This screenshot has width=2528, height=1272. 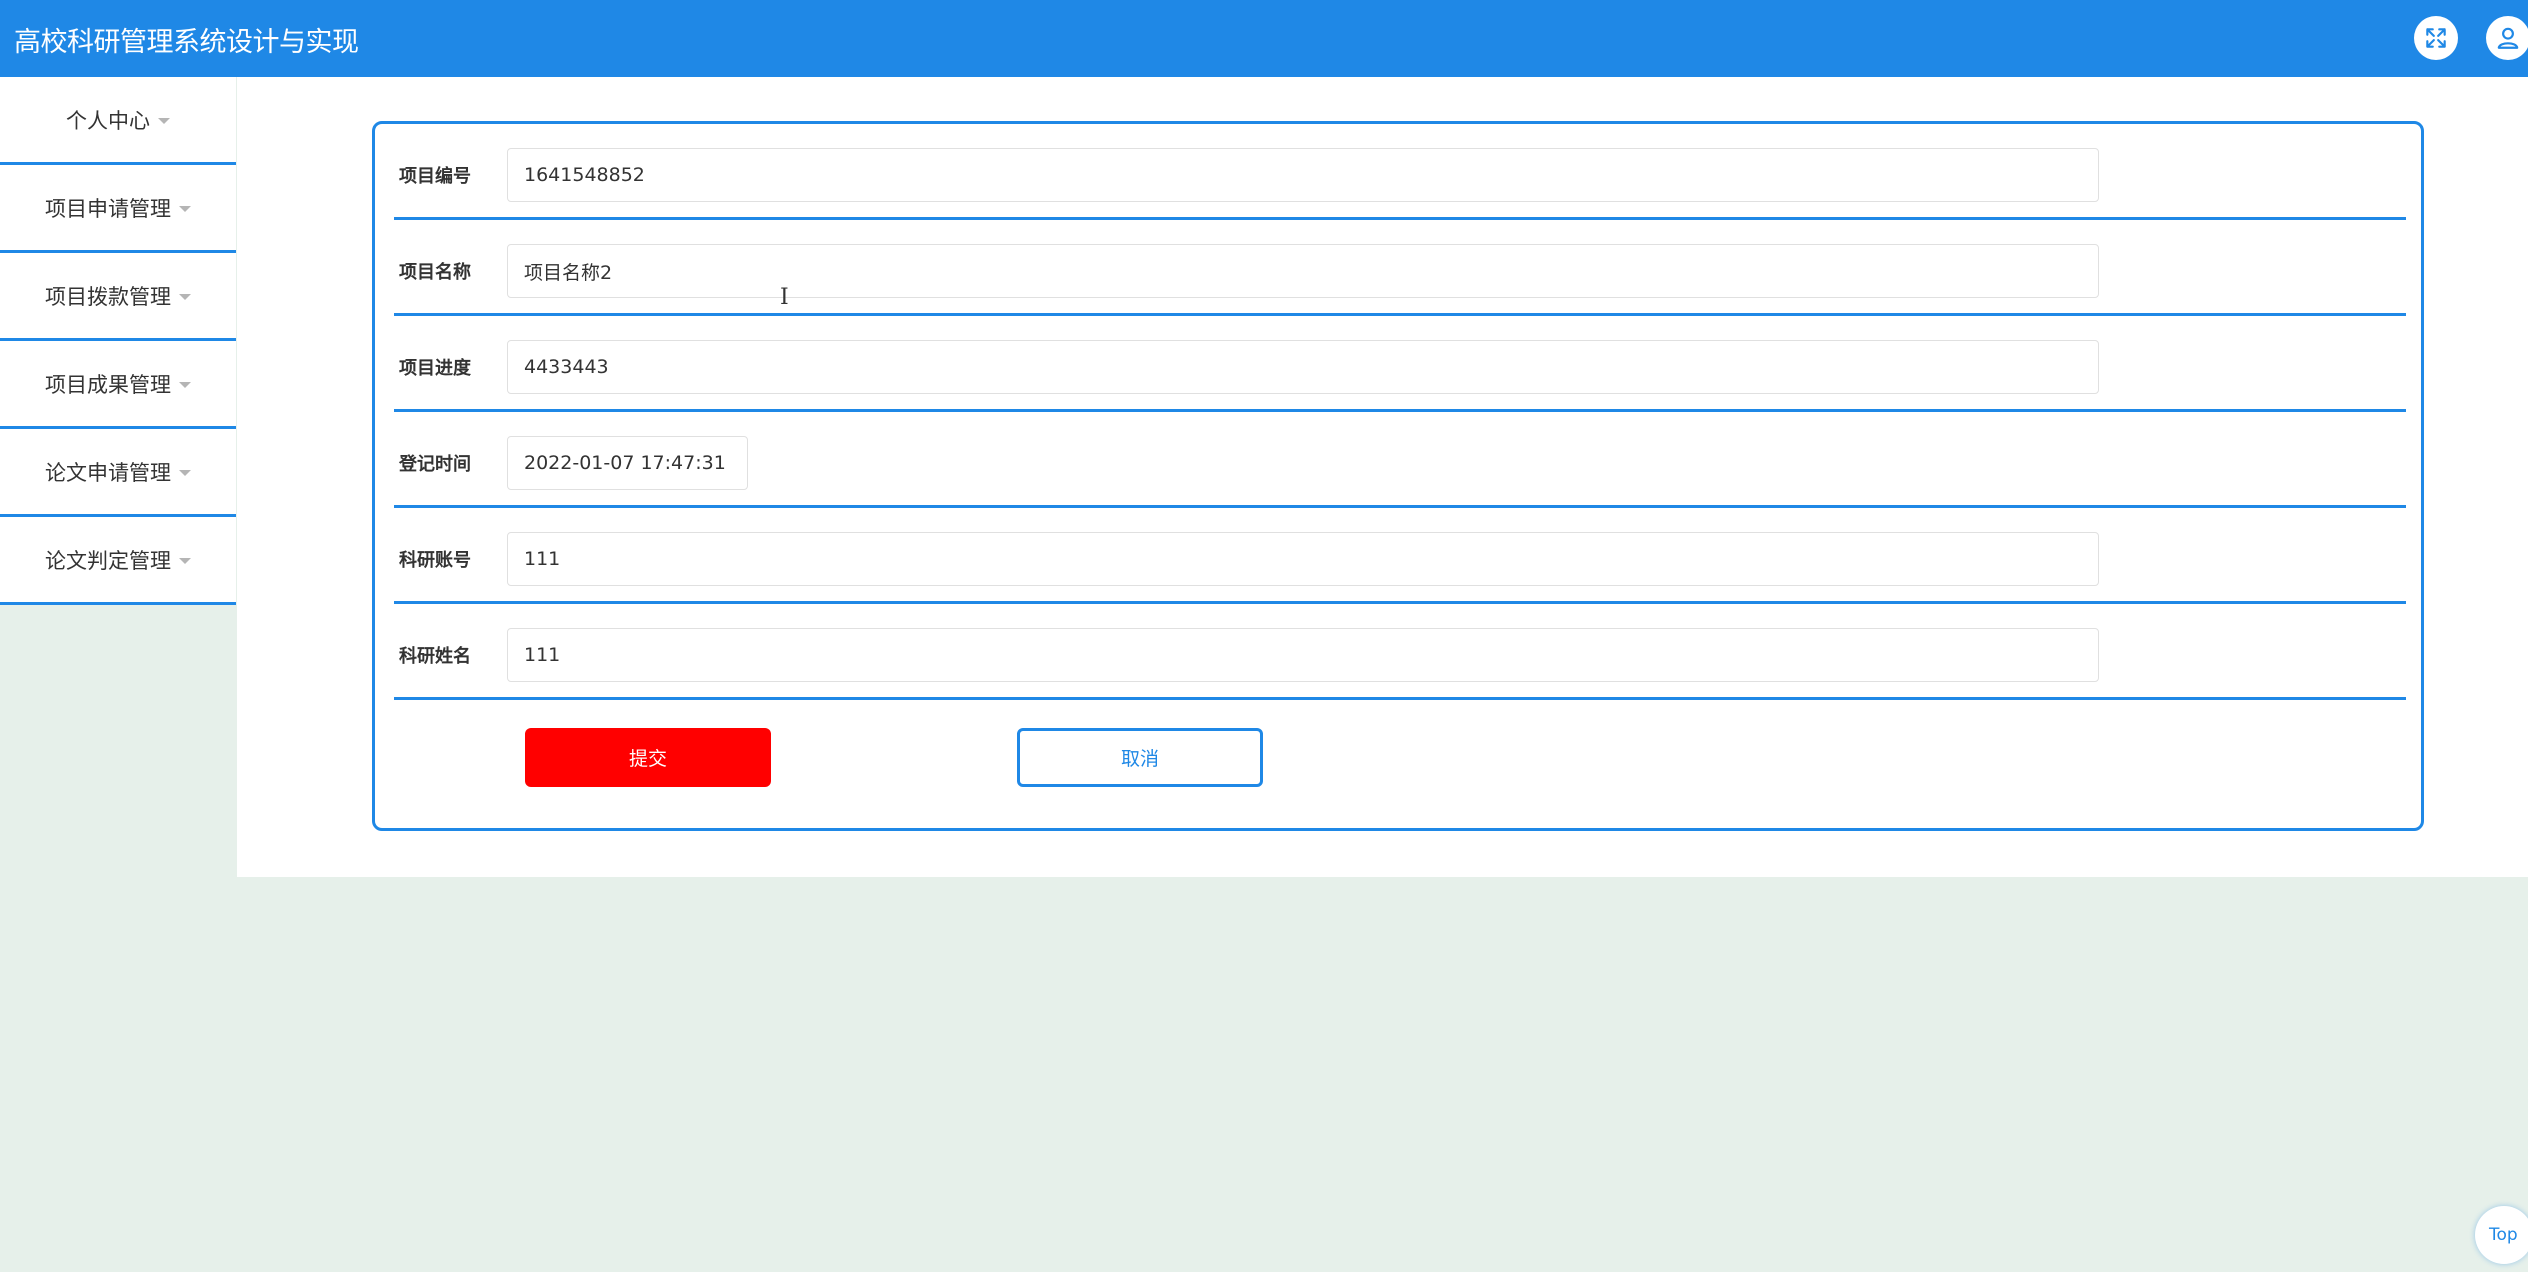 I want to click on form-row-research-name: 科研姓名, so click(x=1400, y=652).